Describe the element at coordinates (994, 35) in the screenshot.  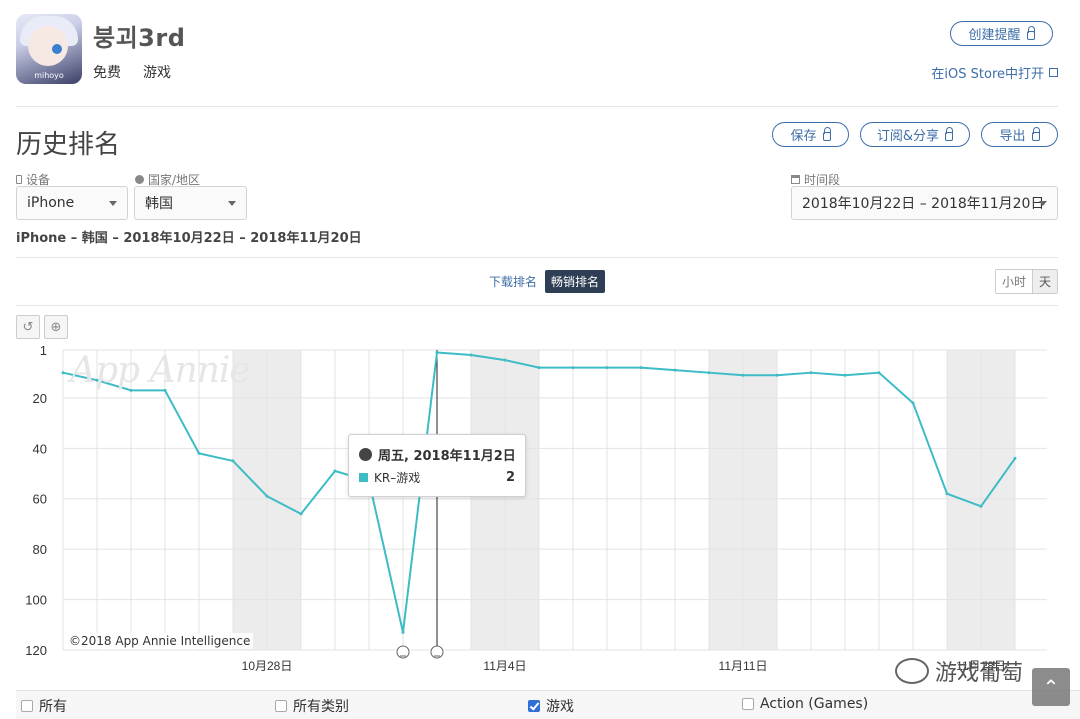
I see `create-alert-label: 创建提醒` at that location.